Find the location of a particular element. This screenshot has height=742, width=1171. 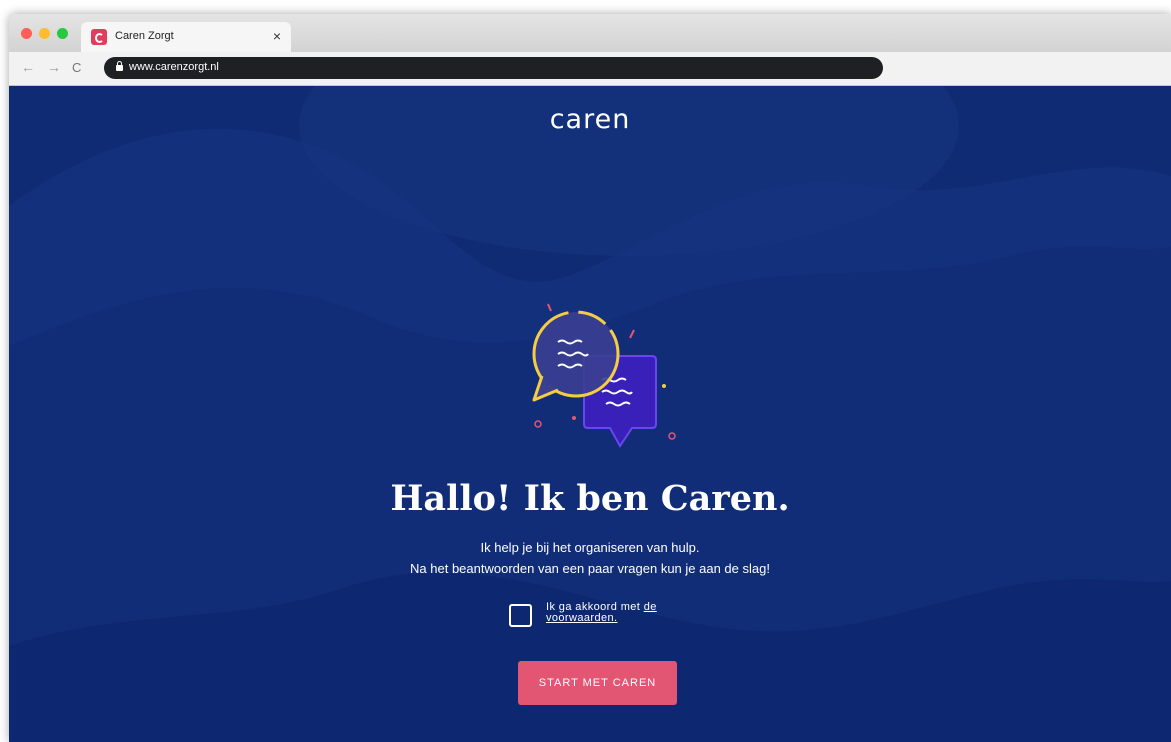

terms-checkbox is located at coordinates (520, 615).